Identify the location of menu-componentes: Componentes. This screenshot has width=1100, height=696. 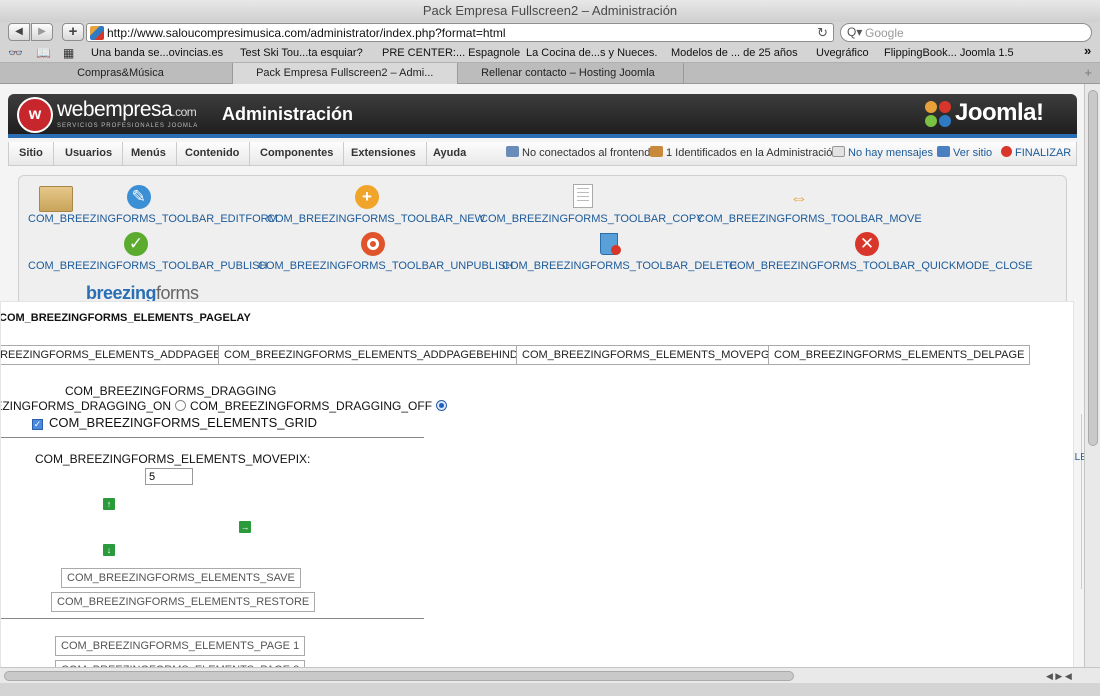
(297, 153).